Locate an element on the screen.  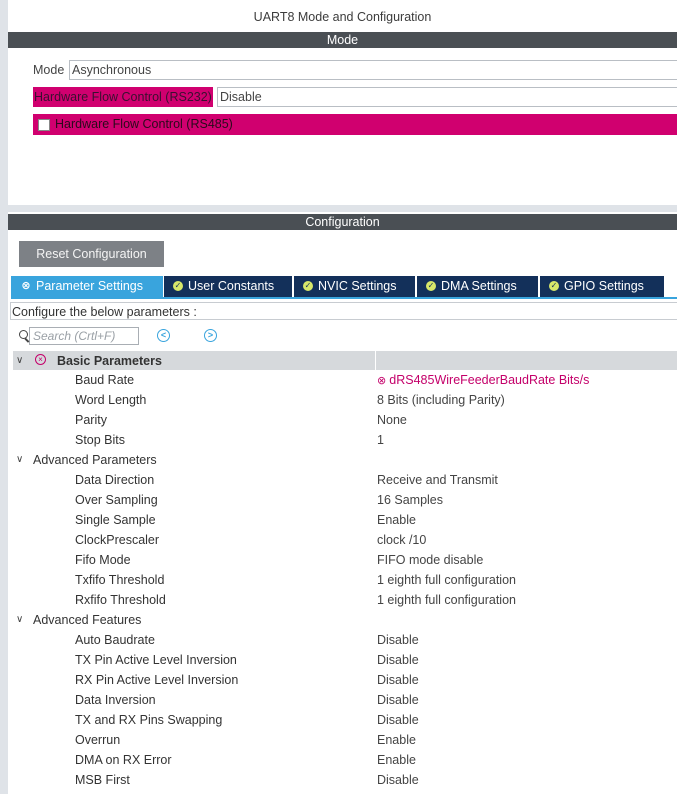
tab-label: GPIO Settings is located at coordinates (604, 286).